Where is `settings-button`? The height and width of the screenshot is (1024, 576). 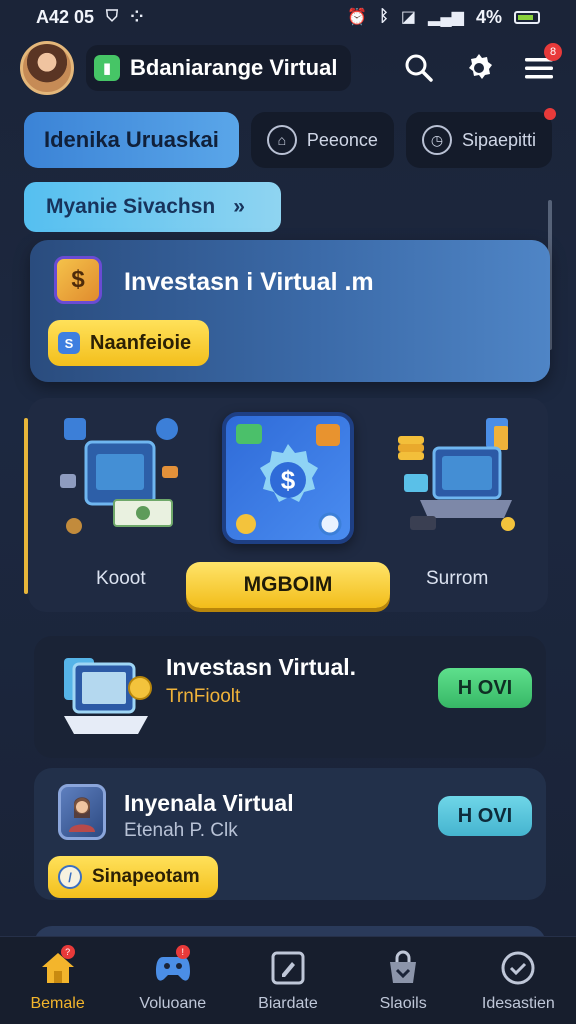 settings-button is located at coordinates (479, 68).